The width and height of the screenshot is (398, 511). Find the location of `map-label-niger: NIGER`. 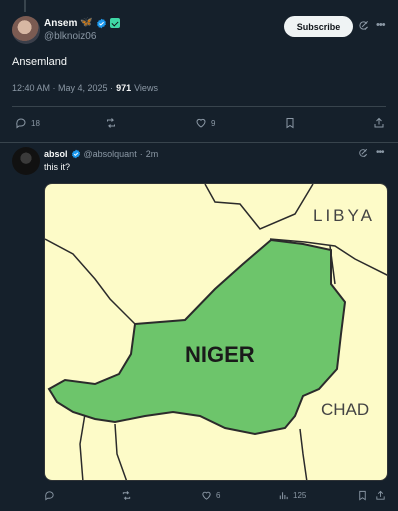

map-label-niger: NIGER is located at coordinates (220, 354).